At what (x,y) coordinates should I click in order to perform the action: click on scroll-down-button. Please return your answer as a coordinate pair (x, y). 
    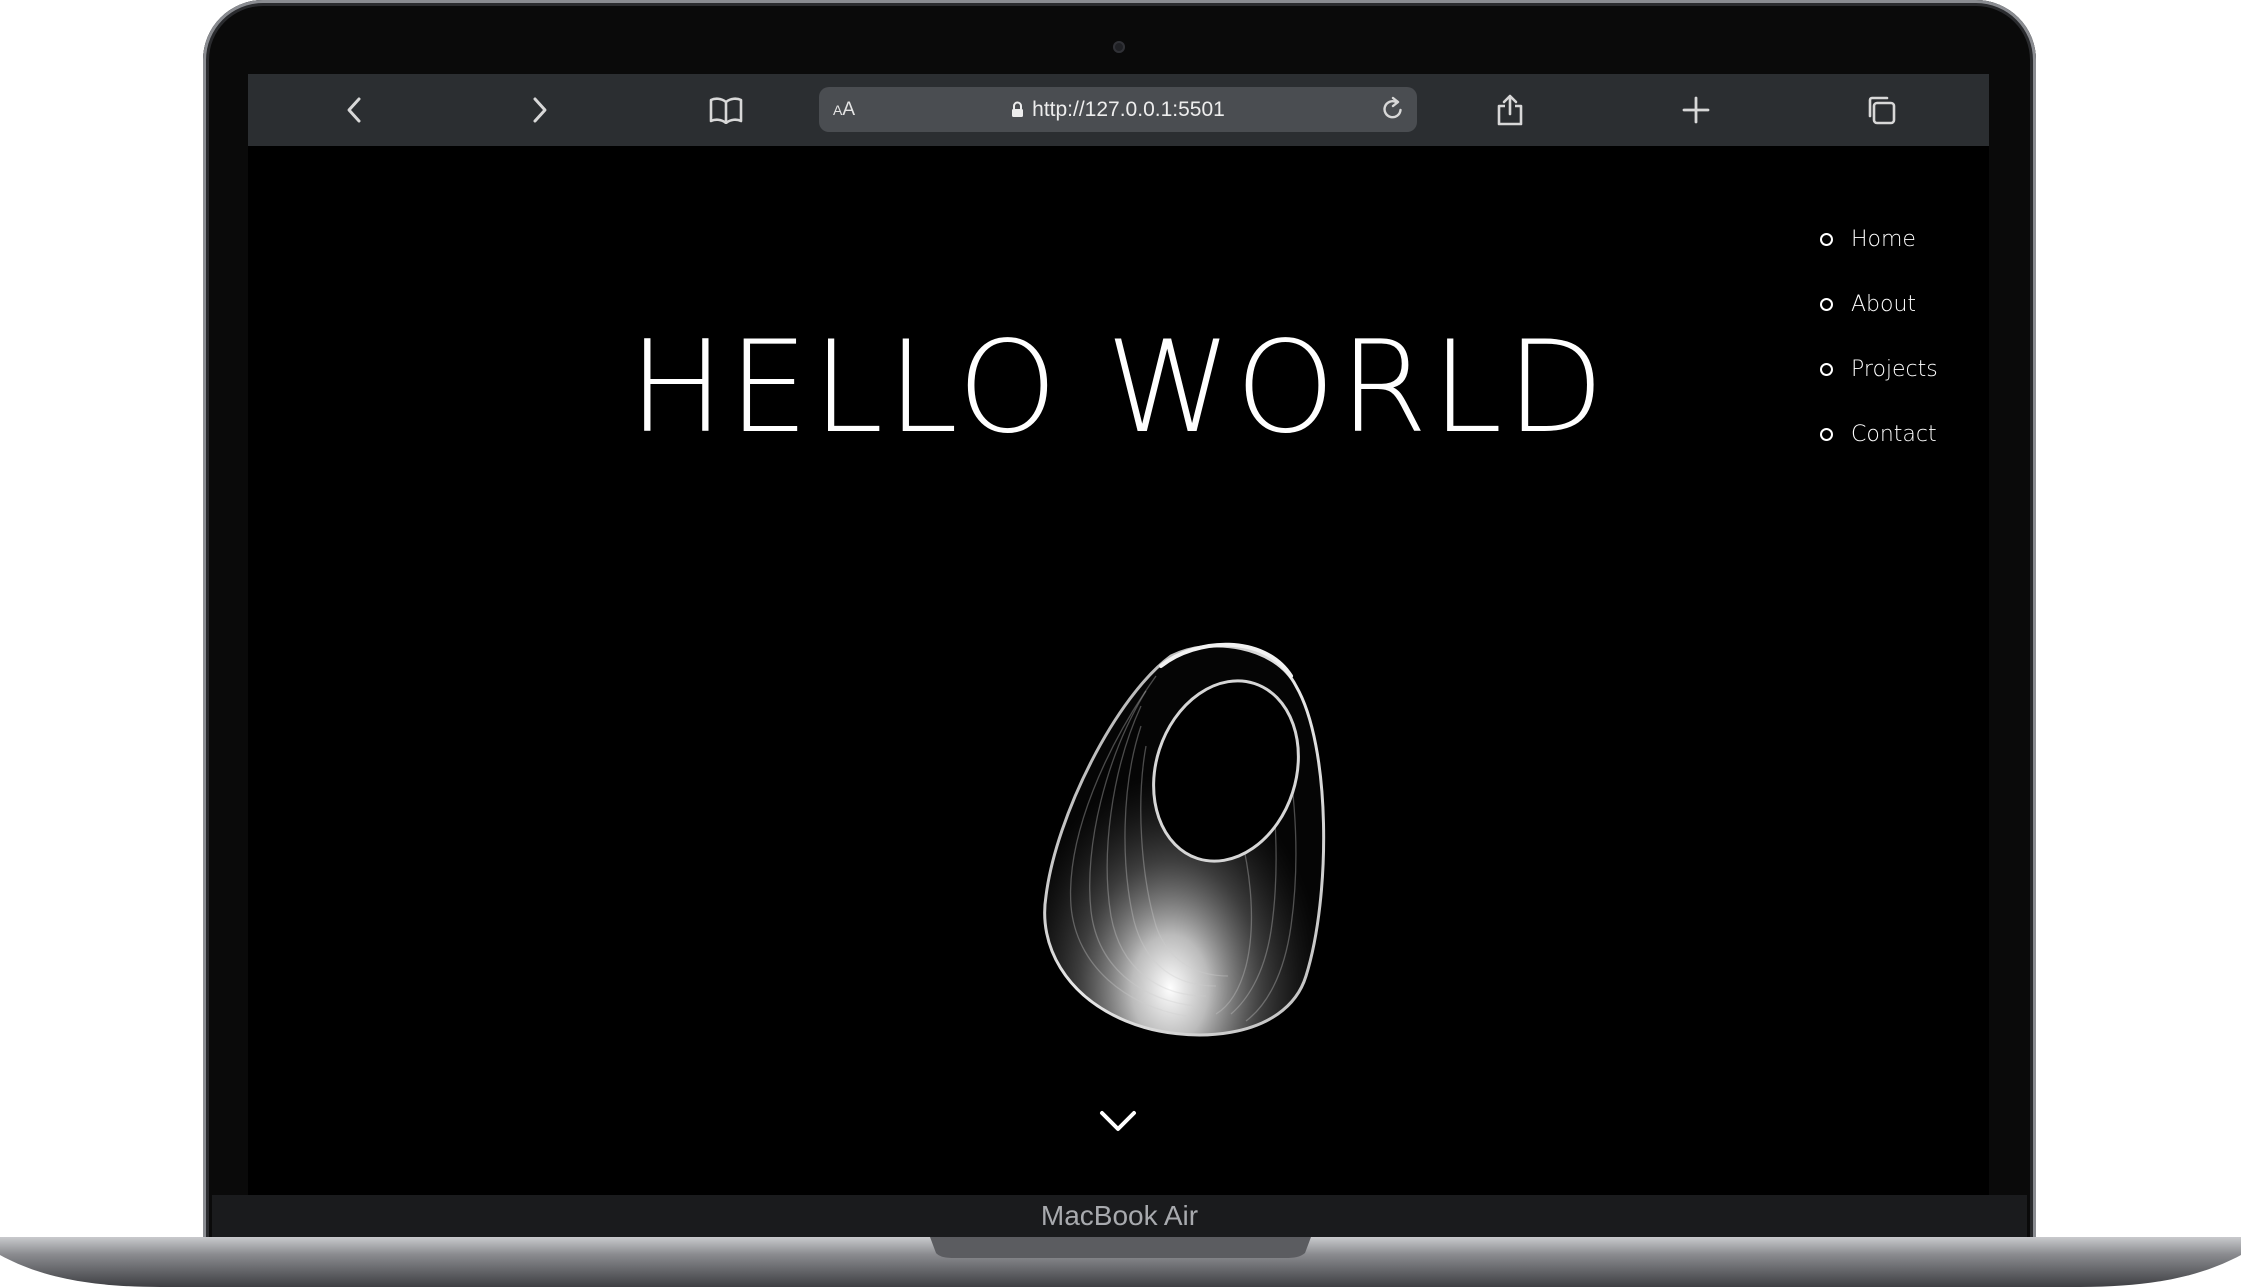
    Looking at the image, I should click on (1118, 1121).